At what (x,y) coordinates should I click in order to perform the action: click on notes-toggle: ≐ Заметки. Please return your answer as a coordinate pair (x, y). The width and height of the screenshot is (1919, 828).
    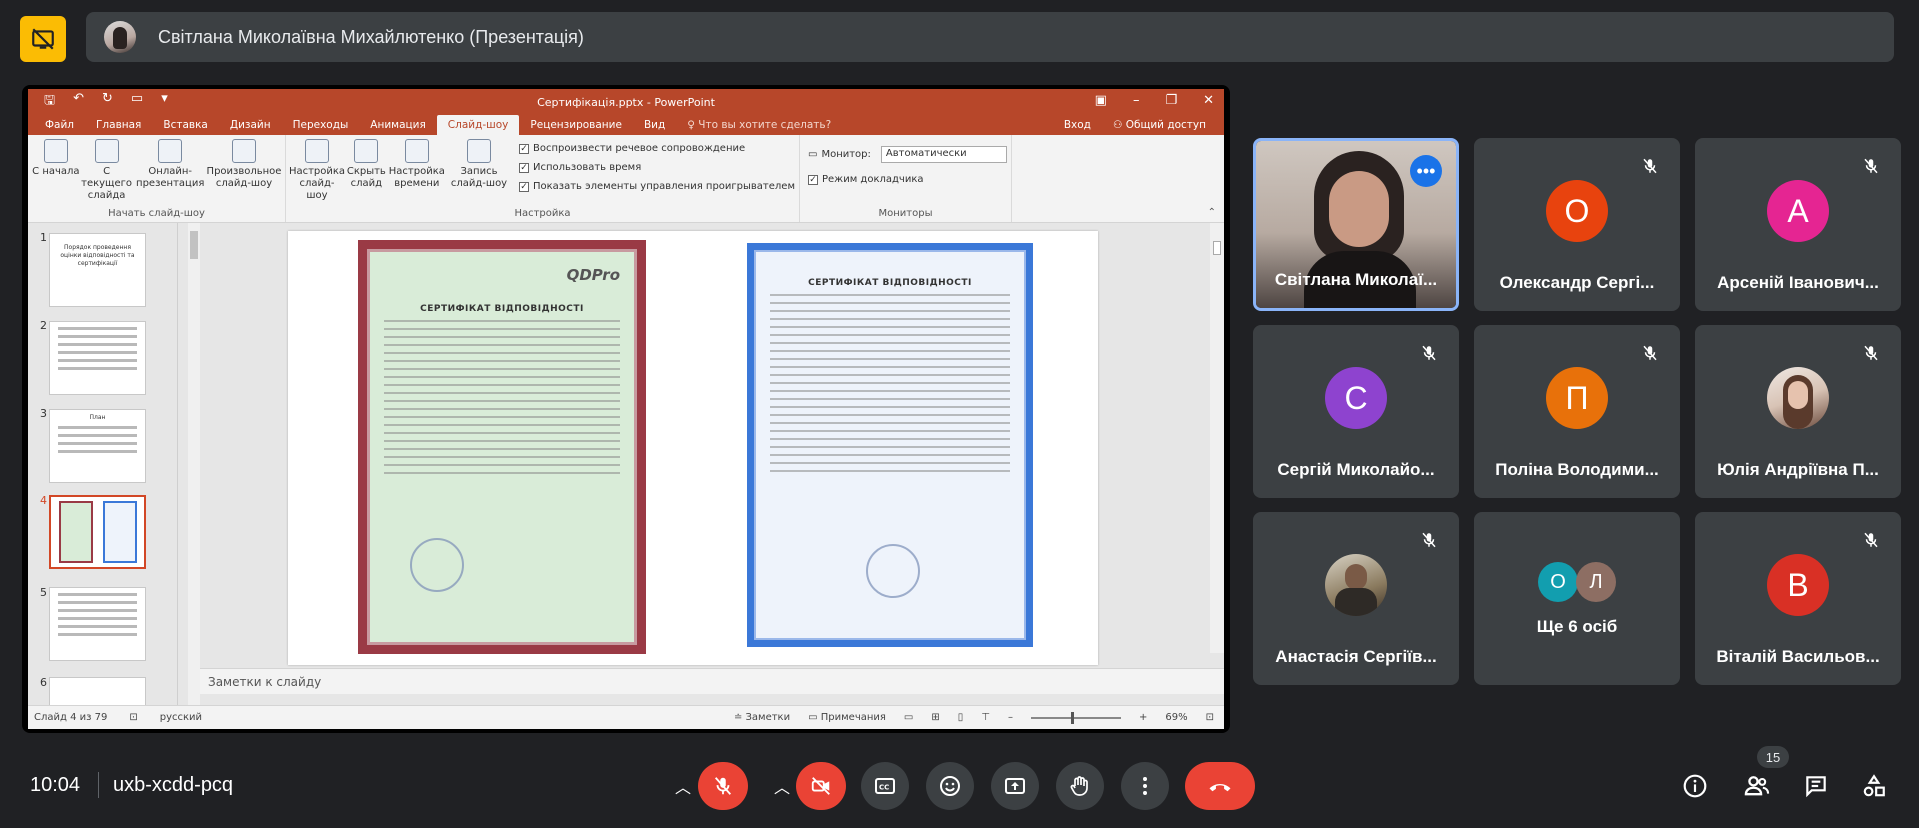
    Looking at the image, I should click on (762, 717).